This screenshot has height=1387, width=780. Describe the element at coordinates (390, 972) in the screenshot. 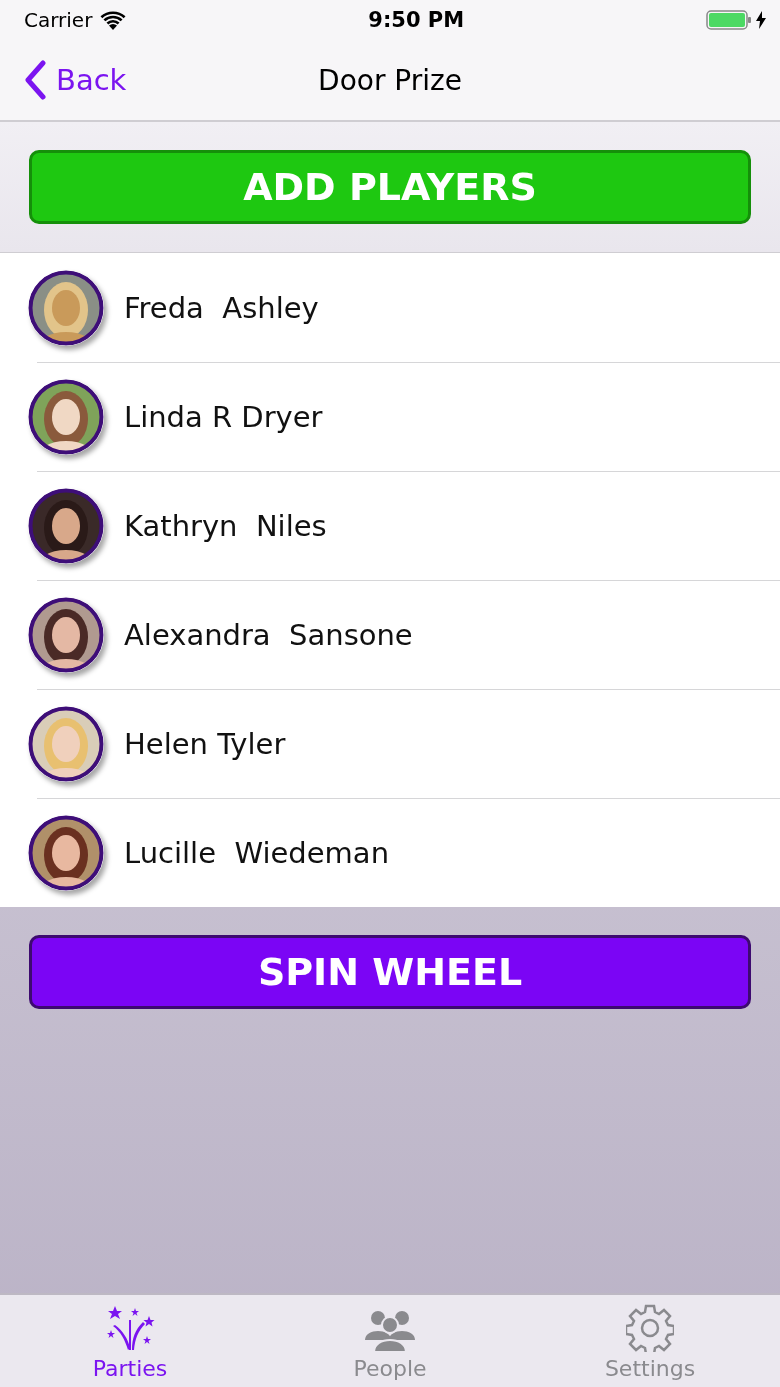

I see `spin-wheel-button: SPIN WHEEL` at that location.